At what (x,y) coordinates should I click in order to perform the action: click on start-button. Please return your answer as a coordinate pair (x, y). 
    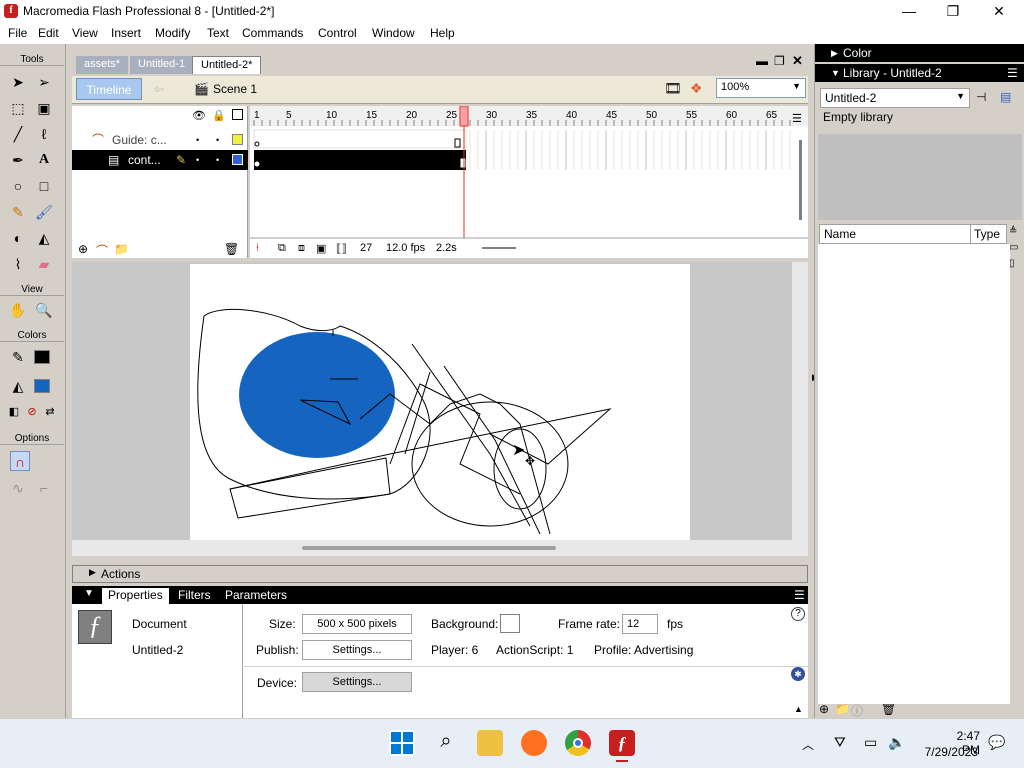
    Looking at the image, I should click on (402, 743).